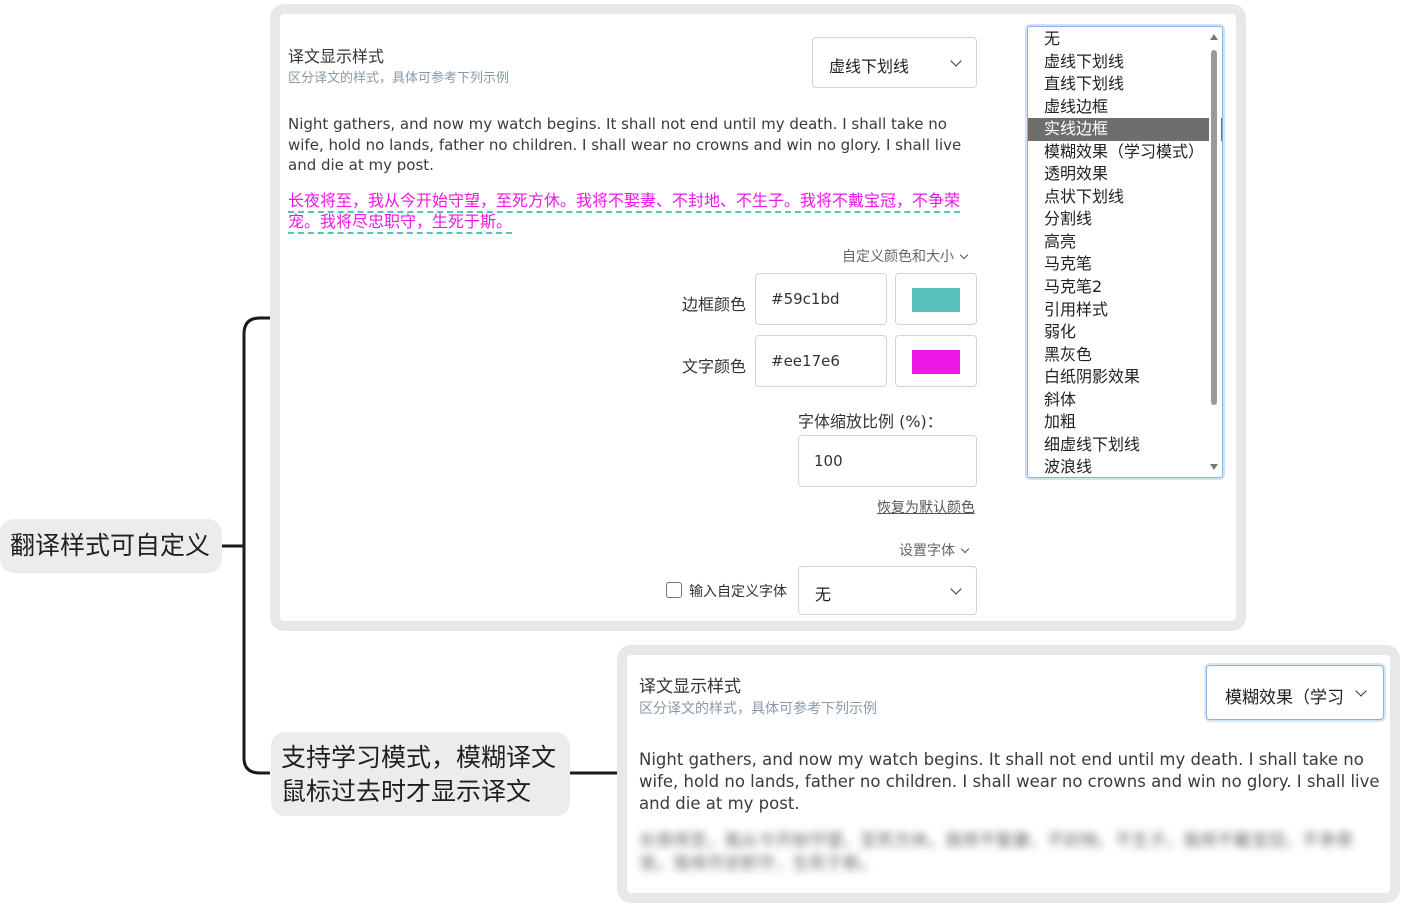 The height and width of the screenshot is (909, 1404). I want to click on text-color-input: #ee17e6, so click(821, 361).